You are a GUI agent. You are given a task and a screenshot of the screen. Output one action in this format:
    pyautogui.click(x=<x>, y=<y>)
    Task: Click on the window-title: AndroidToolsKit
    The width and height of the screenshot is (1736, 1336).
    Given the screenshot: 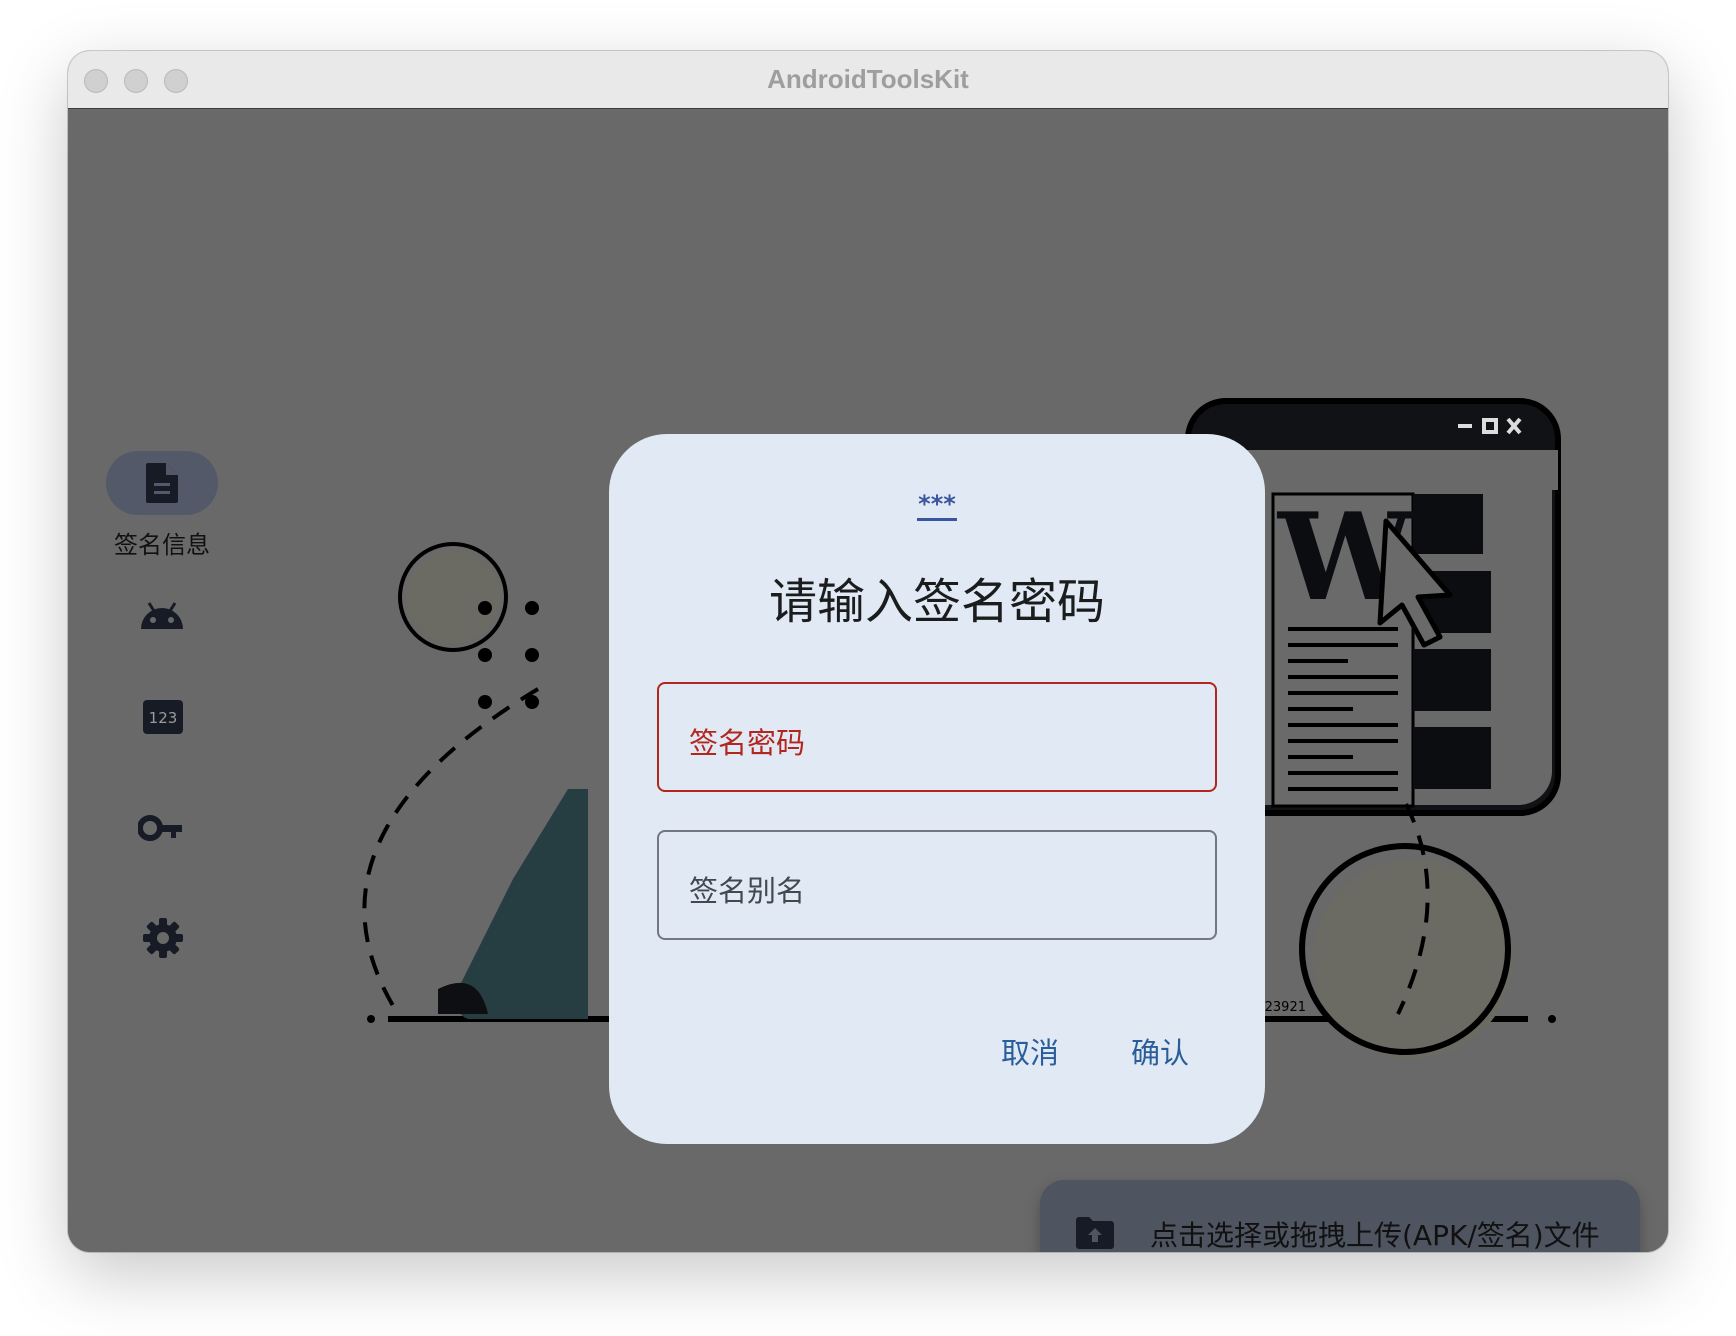 What is the action you would take?
    pyautogui.click(x=868, y=79)
    